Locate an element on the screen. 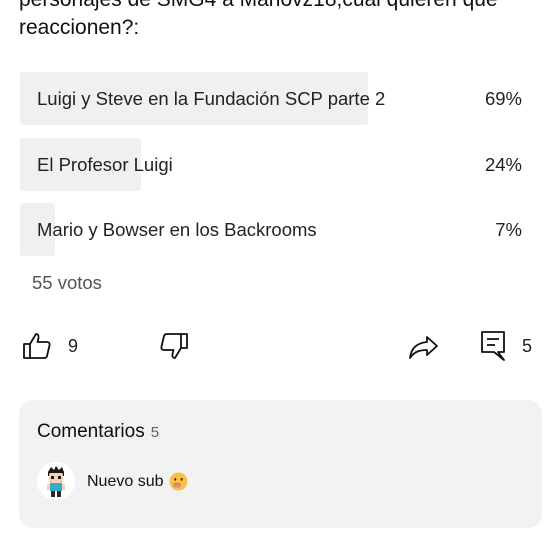 Image resolution: width=560 pixels, height=560 pixels. comments-count: 5 is located at coordinates (155, 432).